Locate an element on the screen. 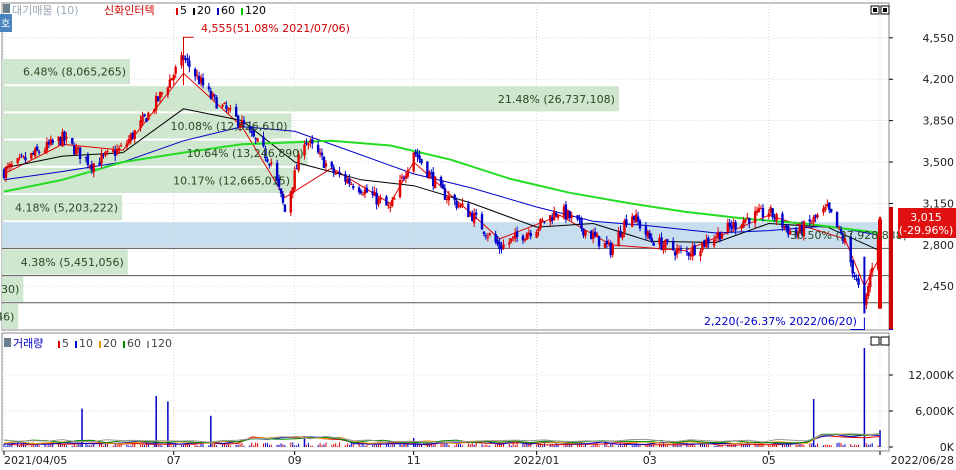 The height and width of the screenshot is (470, 956). date-tick-label: 03 is located at coordinates (650, 460).